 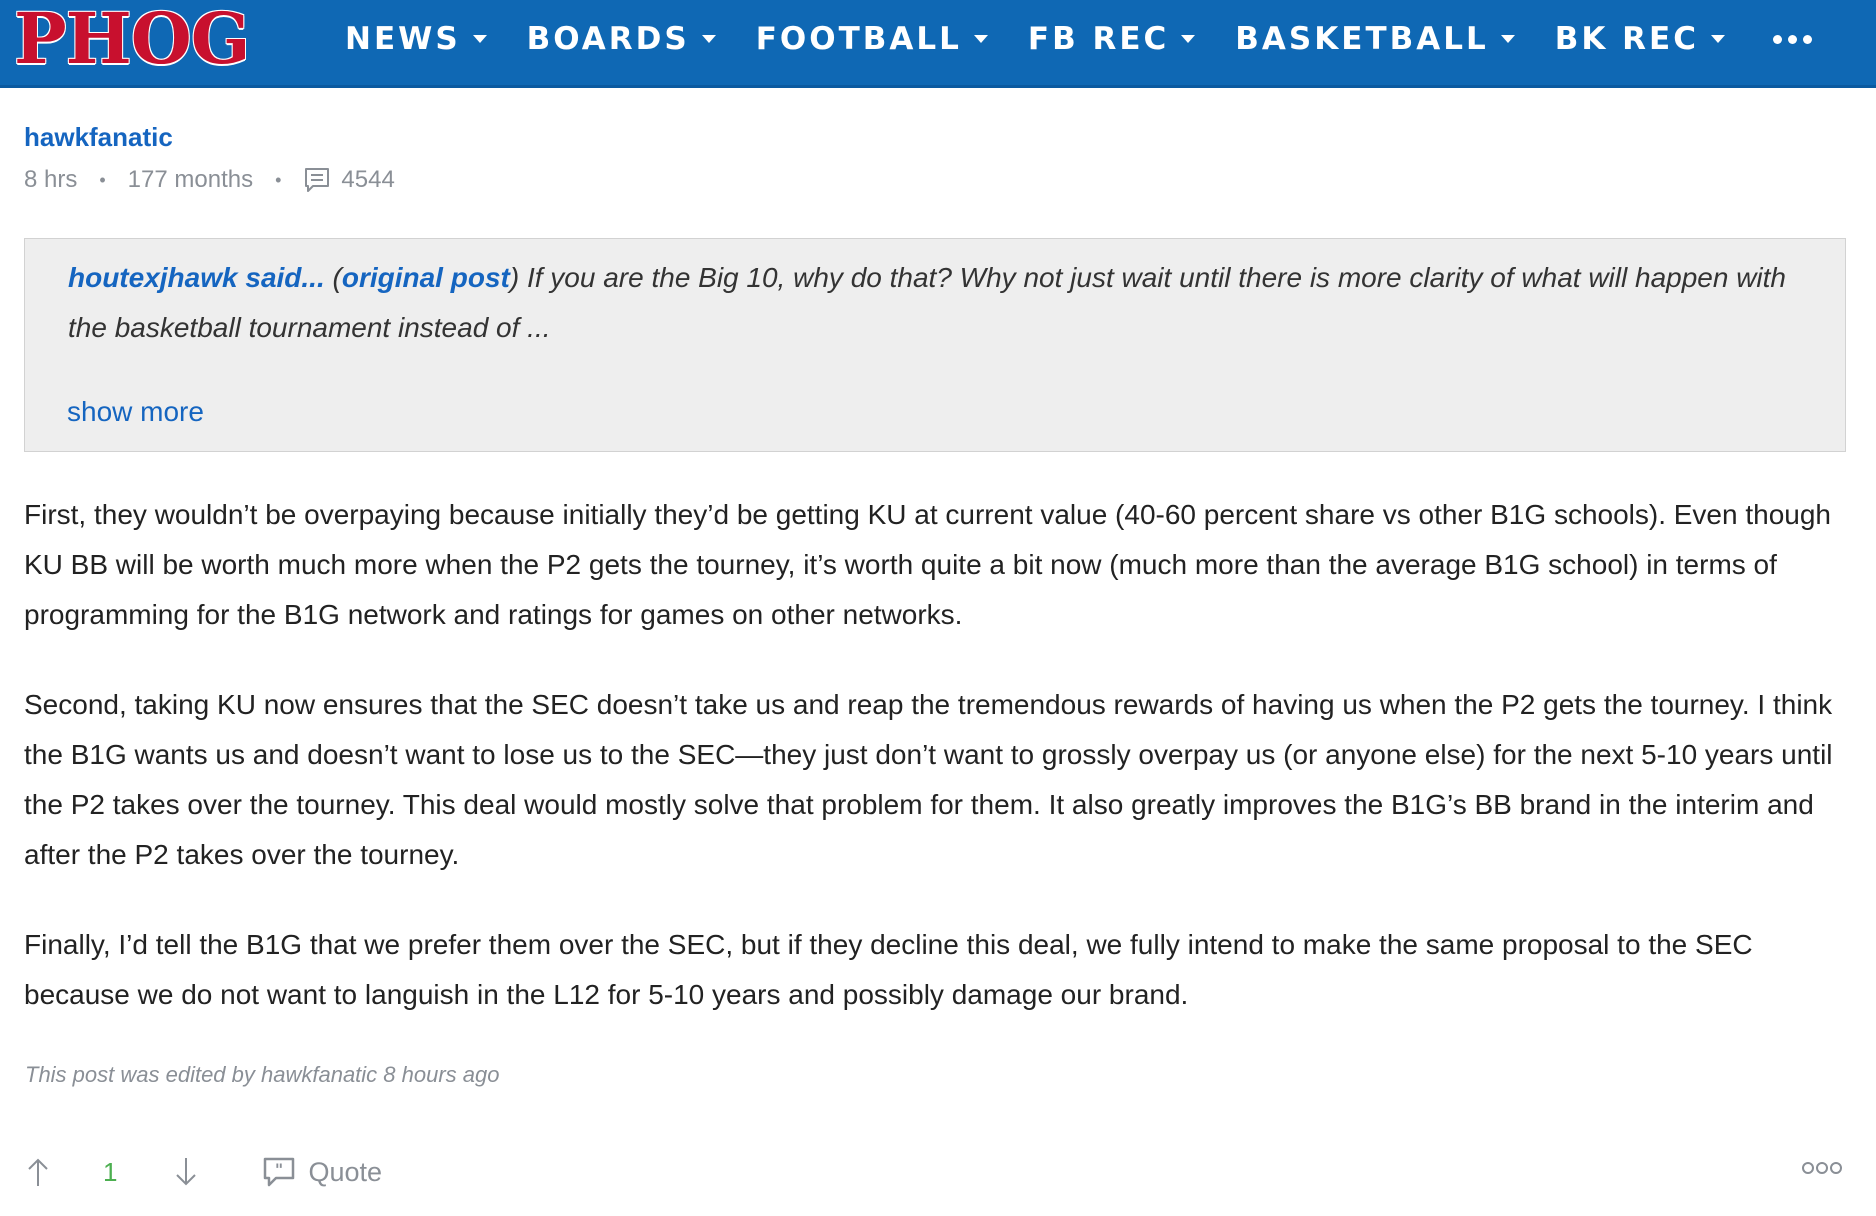 What do you see at coordinates (1626, 39) in the screenshot?
I see `nav-bk-rec-label: BK REC` at bounding box center [1626, 39].